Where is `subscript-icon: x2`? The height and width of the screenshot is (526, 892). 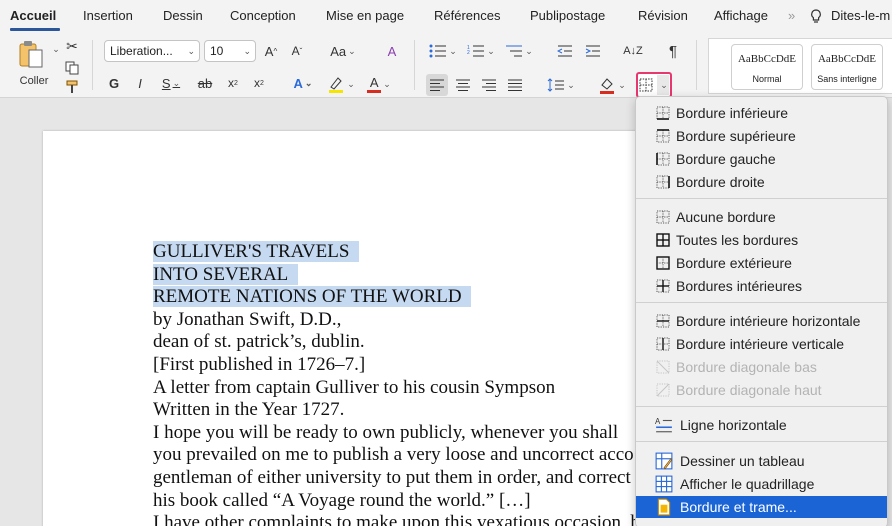
subscript-icon: x2 is located at coordinates (233, 83).